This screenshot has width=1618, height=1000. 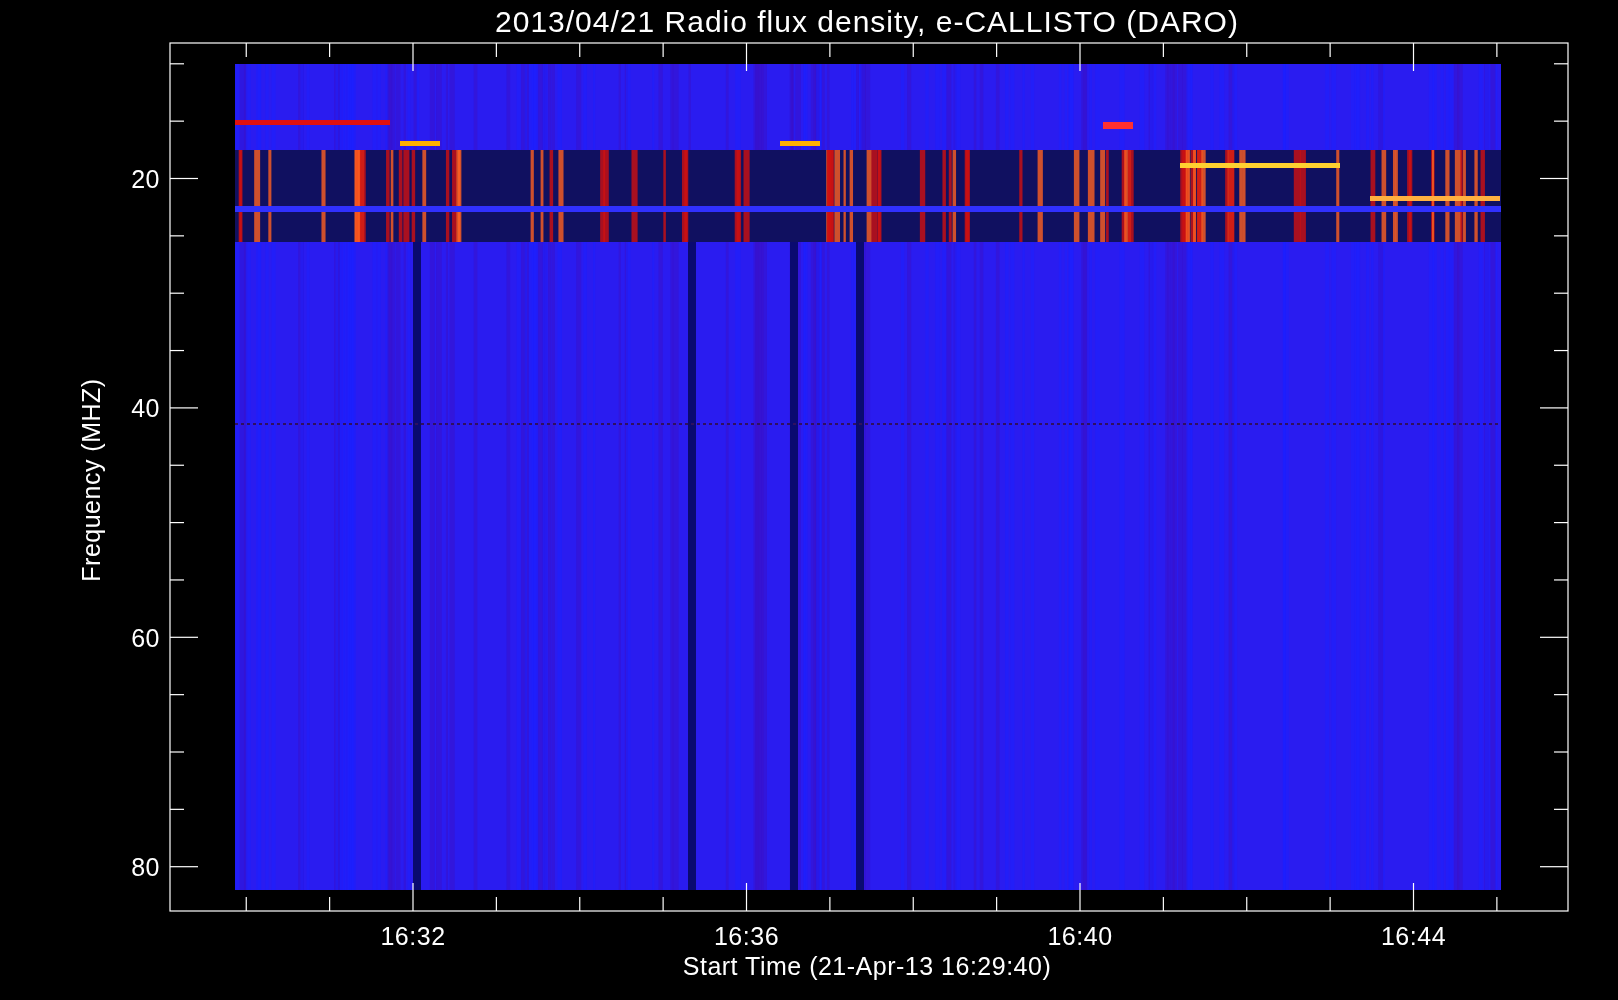 What do you see at coordinates (867, 966) in the screenshot?
I see `x-axis-label: Start Time (21-Apr-13 16:29:40)` at bounding box center [867, 966].